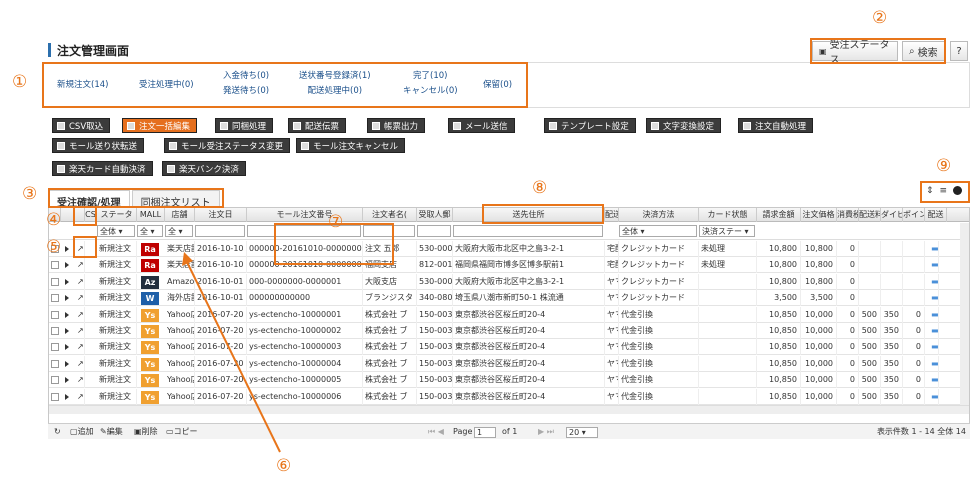 Image resolution: width=976 pixels, height=496 pixels. What do you see at coordinates (529, 249) in the screenshot?
I see `cell-addr: 大阪府大阪市北区中之島3-2-1` at bounding box center [529, 249].